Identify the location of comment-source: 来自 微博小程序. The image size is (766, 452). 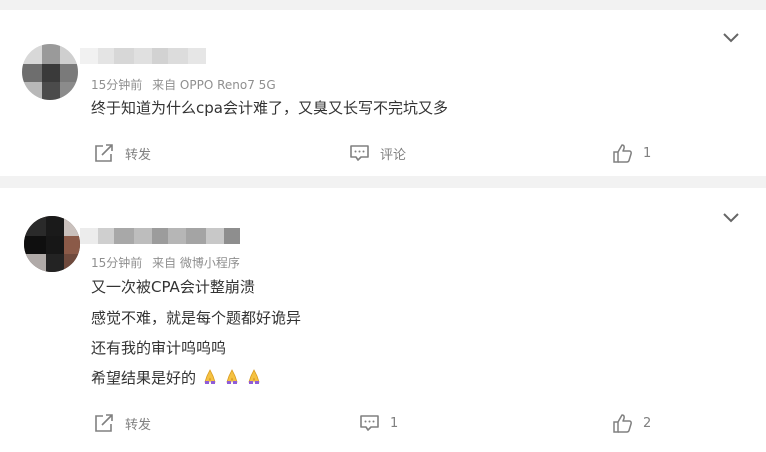
(196, 263).